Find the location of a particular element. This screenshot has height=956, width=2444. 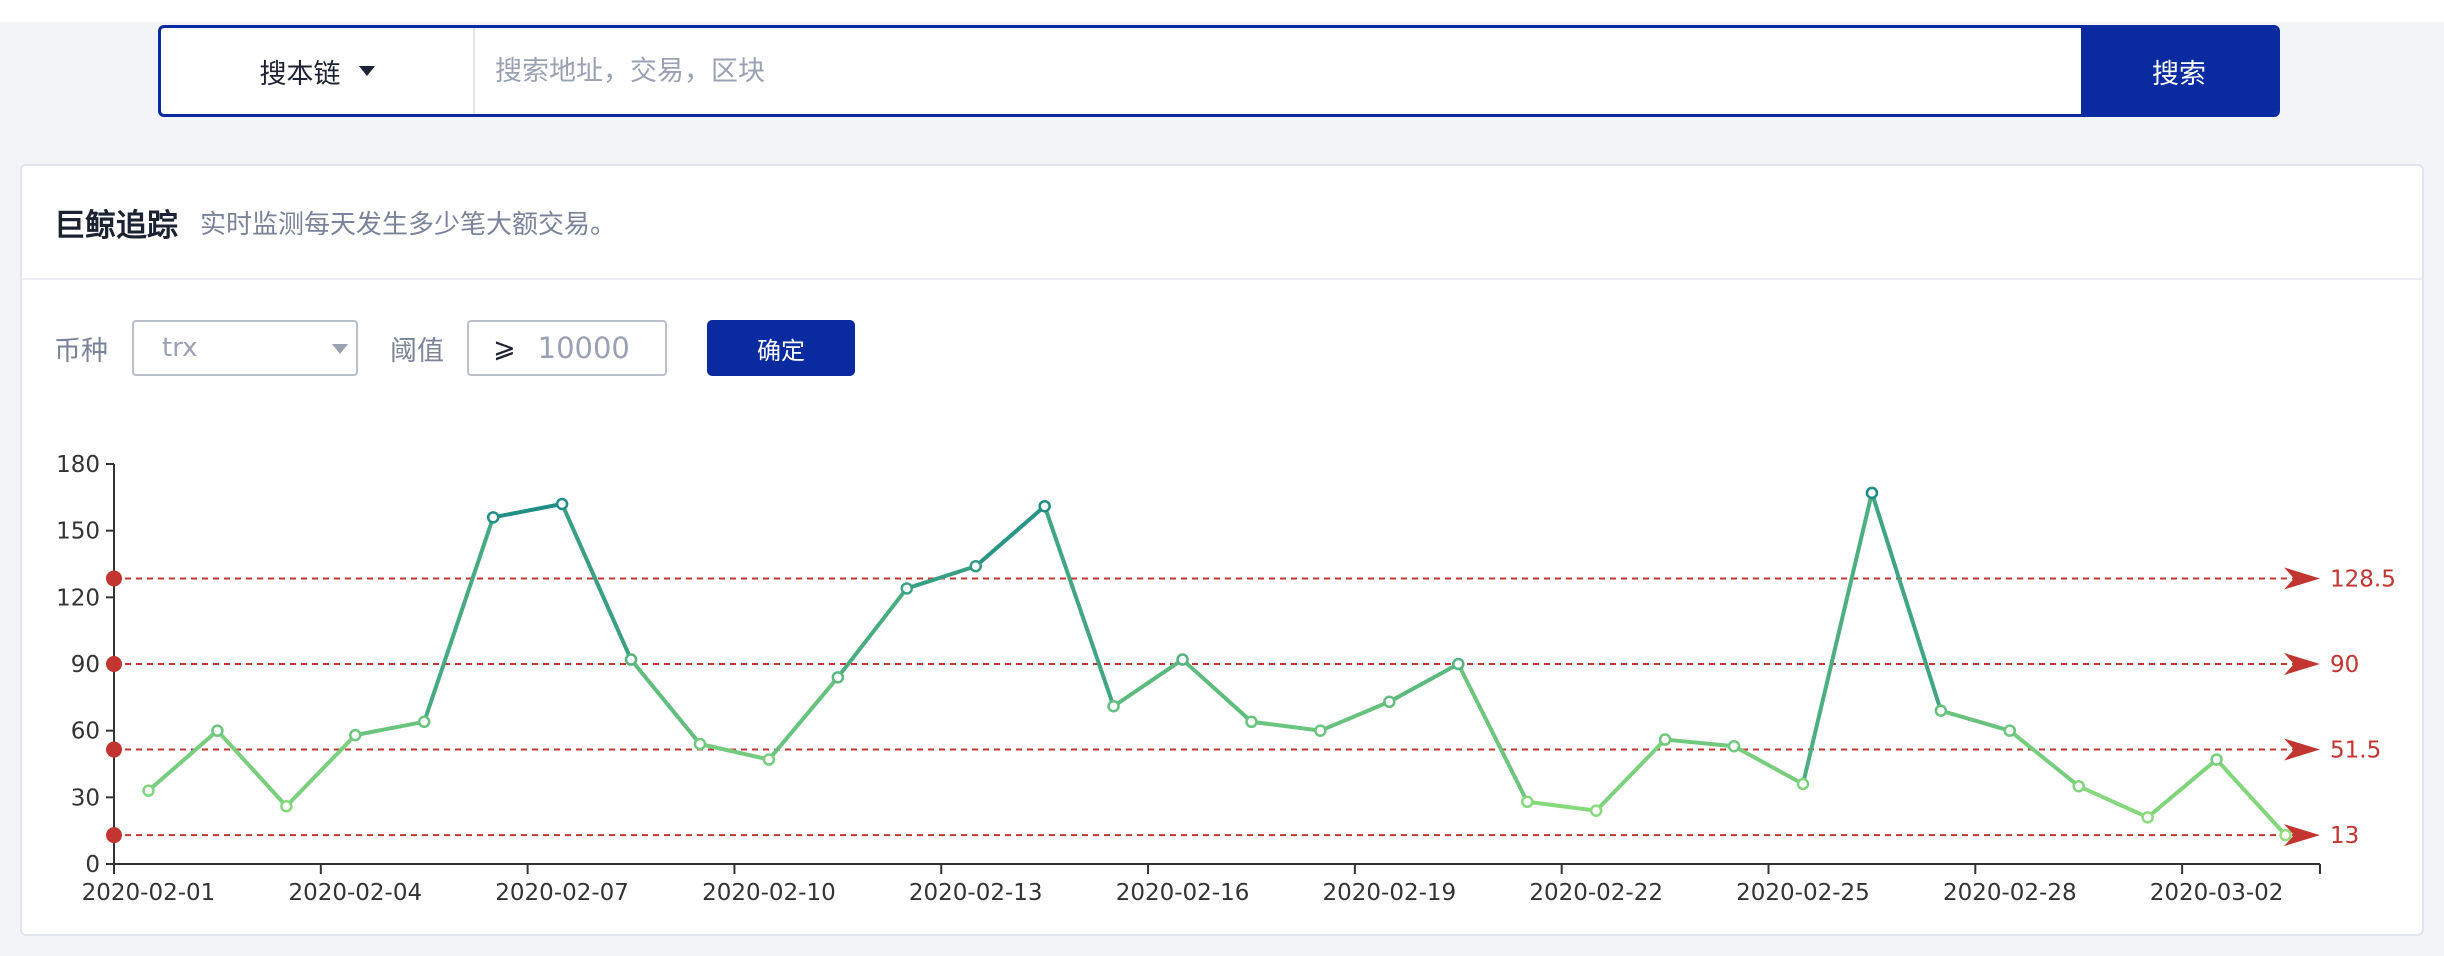

mark-line-label: 51.5 is located at coordinates (2355, 751).